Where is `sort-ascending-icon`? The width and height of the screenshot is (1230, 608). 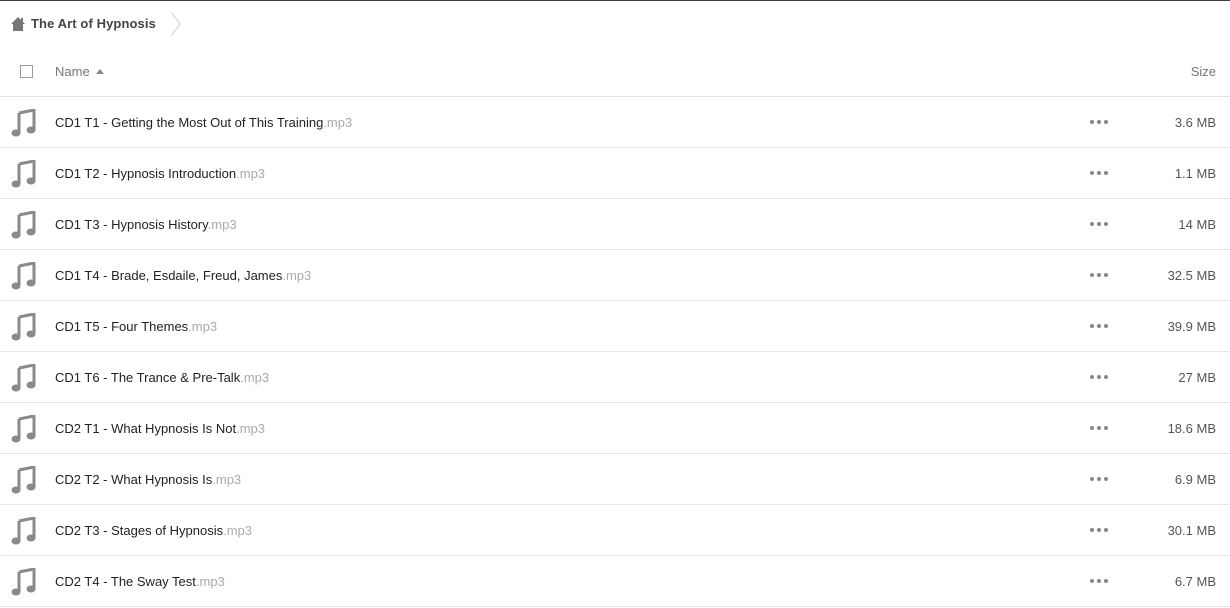 sort-ascending-icon is located at coordinates (99, 71).